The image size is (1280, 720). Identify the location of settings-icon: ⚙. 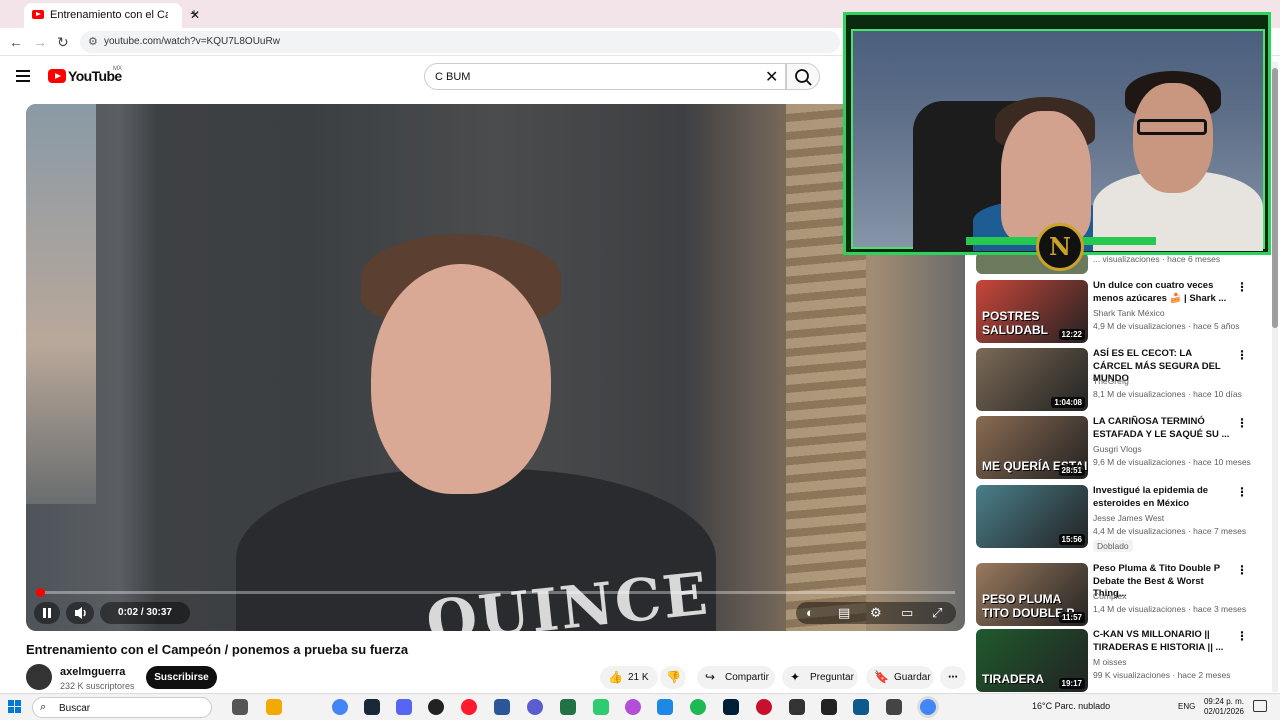
(876, 613).